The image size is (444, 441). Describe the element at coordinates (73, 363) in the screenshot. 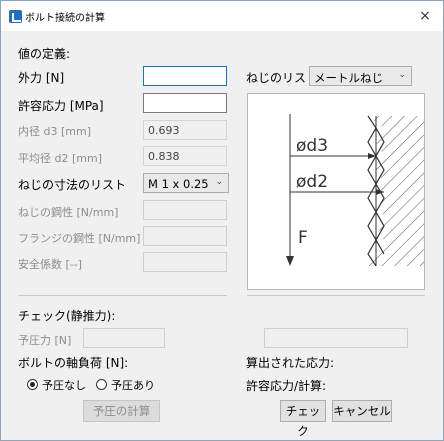

I see `axial-load-header: ボルトの軸負荷 [N]:` at that location.